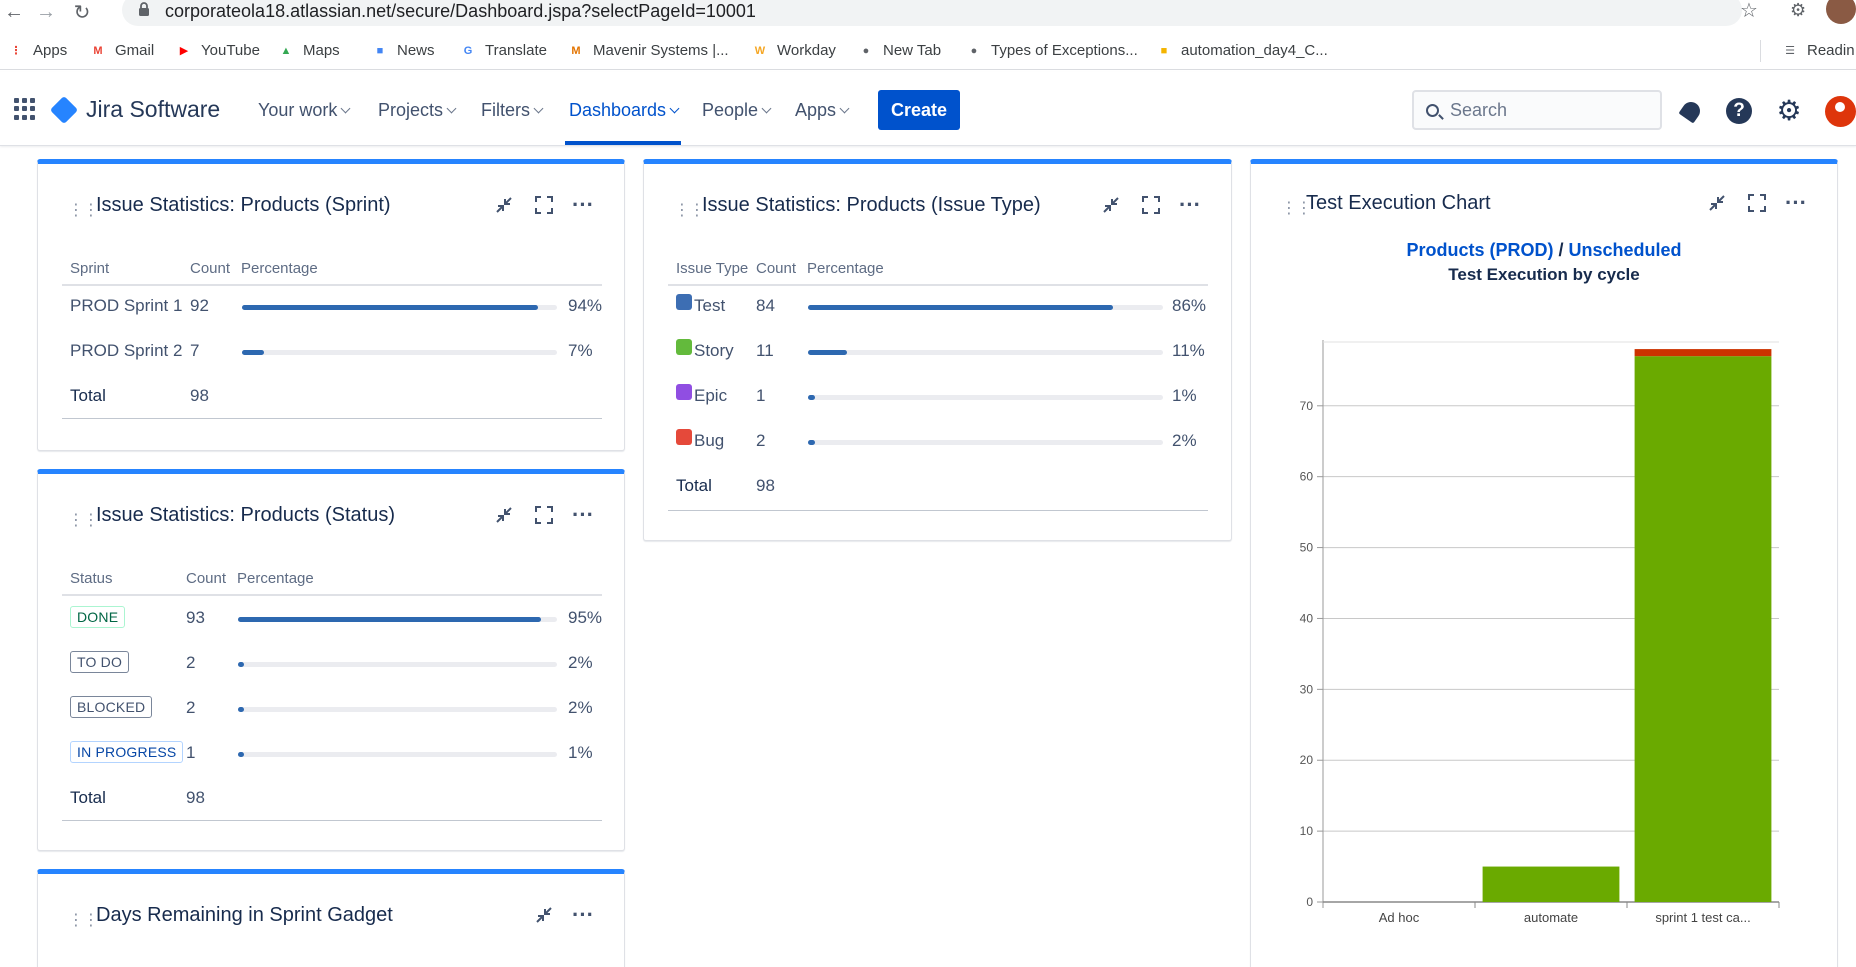  What do you see at coordinates (98, 50) in the screenshot?
I see `gmail-icon: M` at bounding box center [98, 50].